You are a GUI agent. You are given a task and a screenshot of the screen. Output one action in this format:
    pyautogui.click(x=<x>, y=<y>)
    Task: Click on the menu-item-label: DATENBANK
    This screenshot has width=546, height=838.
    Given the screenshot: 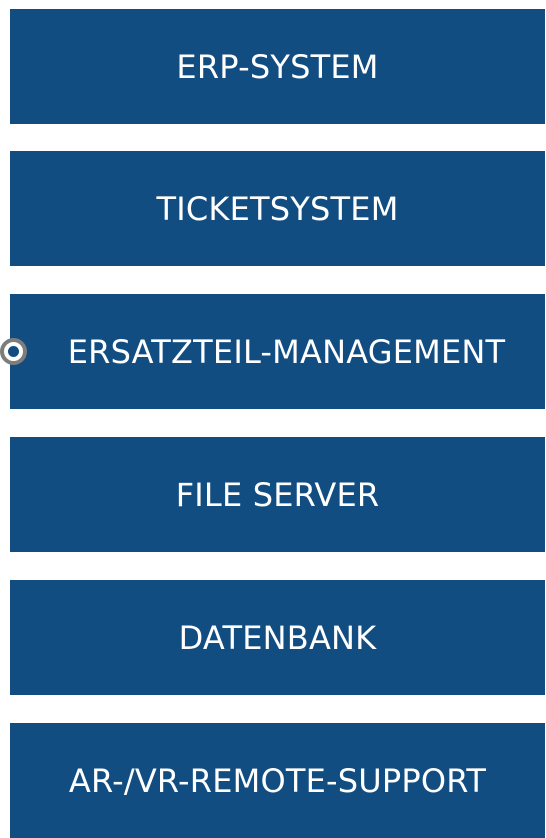 What is the action you would take?
    pyautogui.click(x=277, y=637)
    